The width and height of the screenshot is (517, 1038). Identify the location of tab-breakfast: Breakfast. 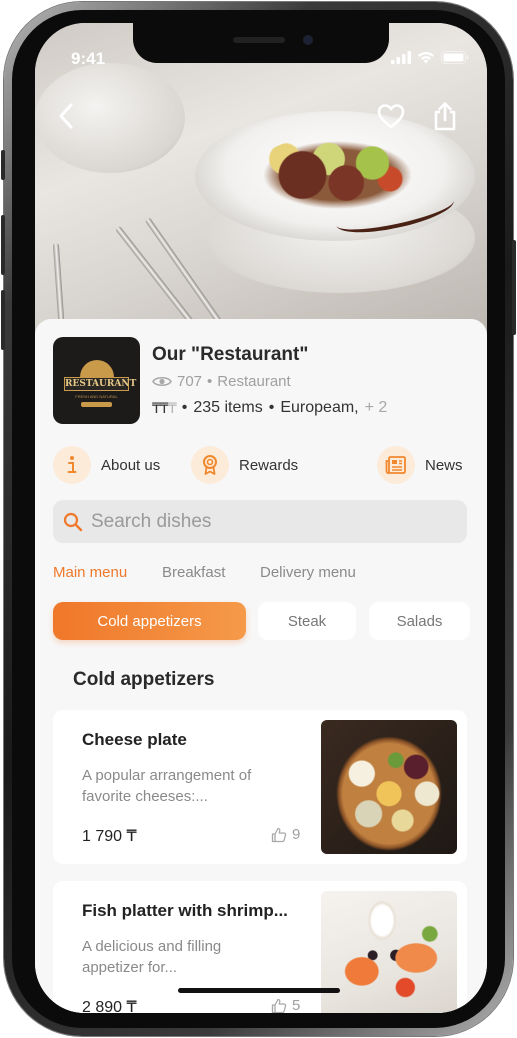
(193, 572).